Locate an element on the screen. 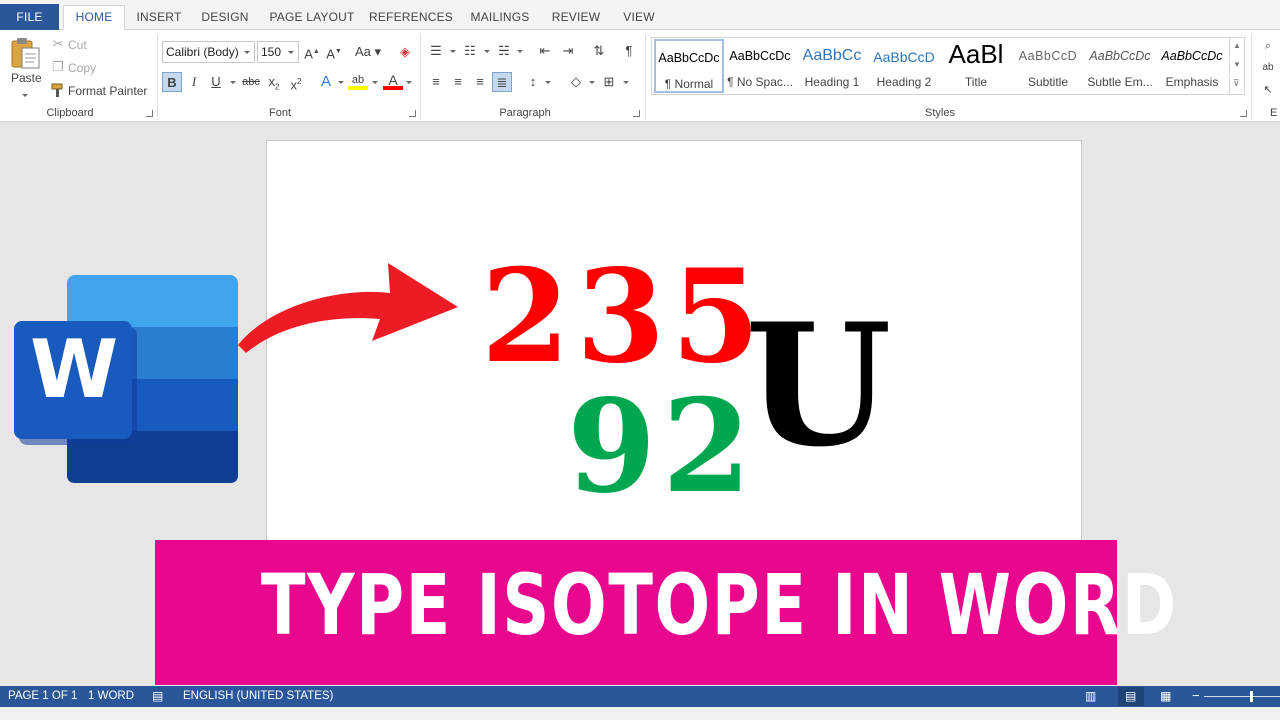 This screenshot has width=1280, height=720. align-left-icon: ≡ is located at coordinates (436, 82).